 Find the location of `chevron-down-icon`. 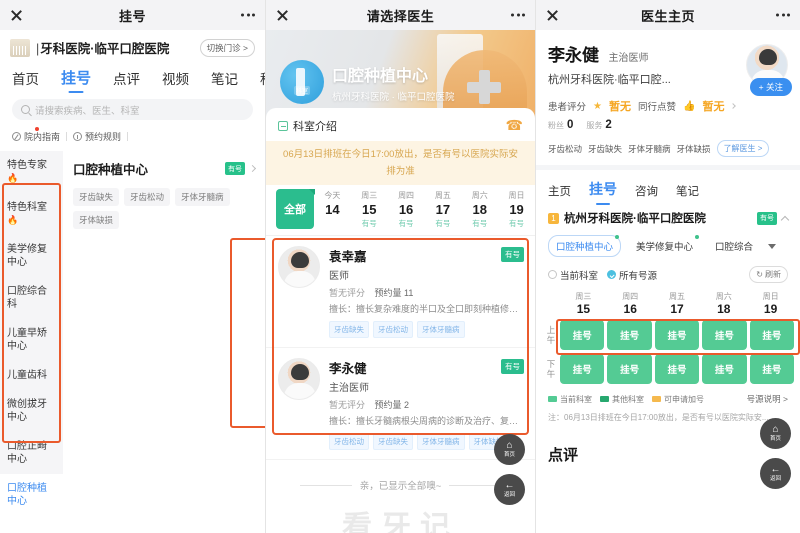

chevron-down-icon is located at coordinates (772, 246).